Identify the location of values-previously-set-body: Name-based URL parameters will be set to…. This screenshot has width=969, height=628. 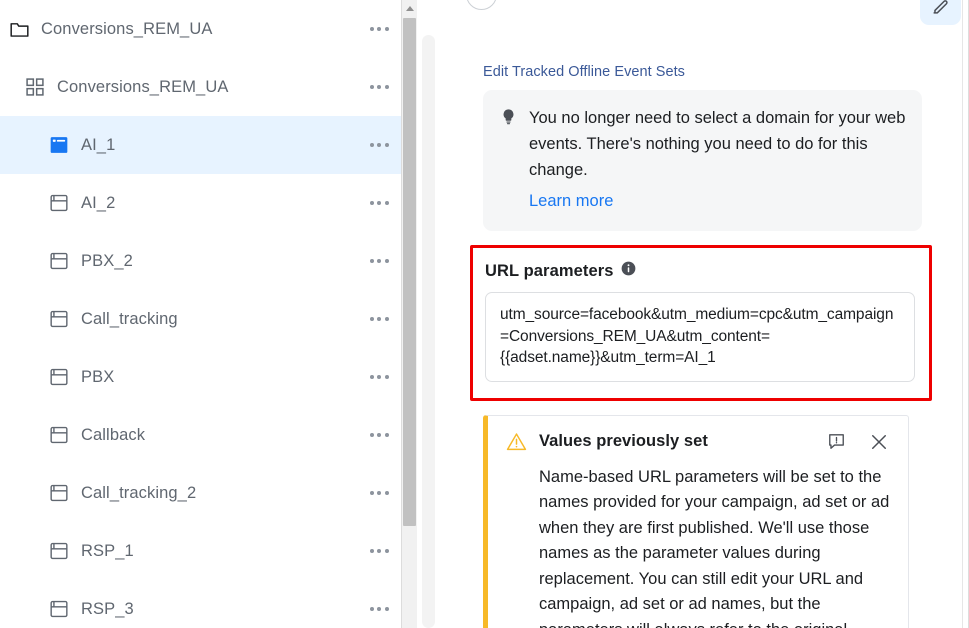
(714, 547).